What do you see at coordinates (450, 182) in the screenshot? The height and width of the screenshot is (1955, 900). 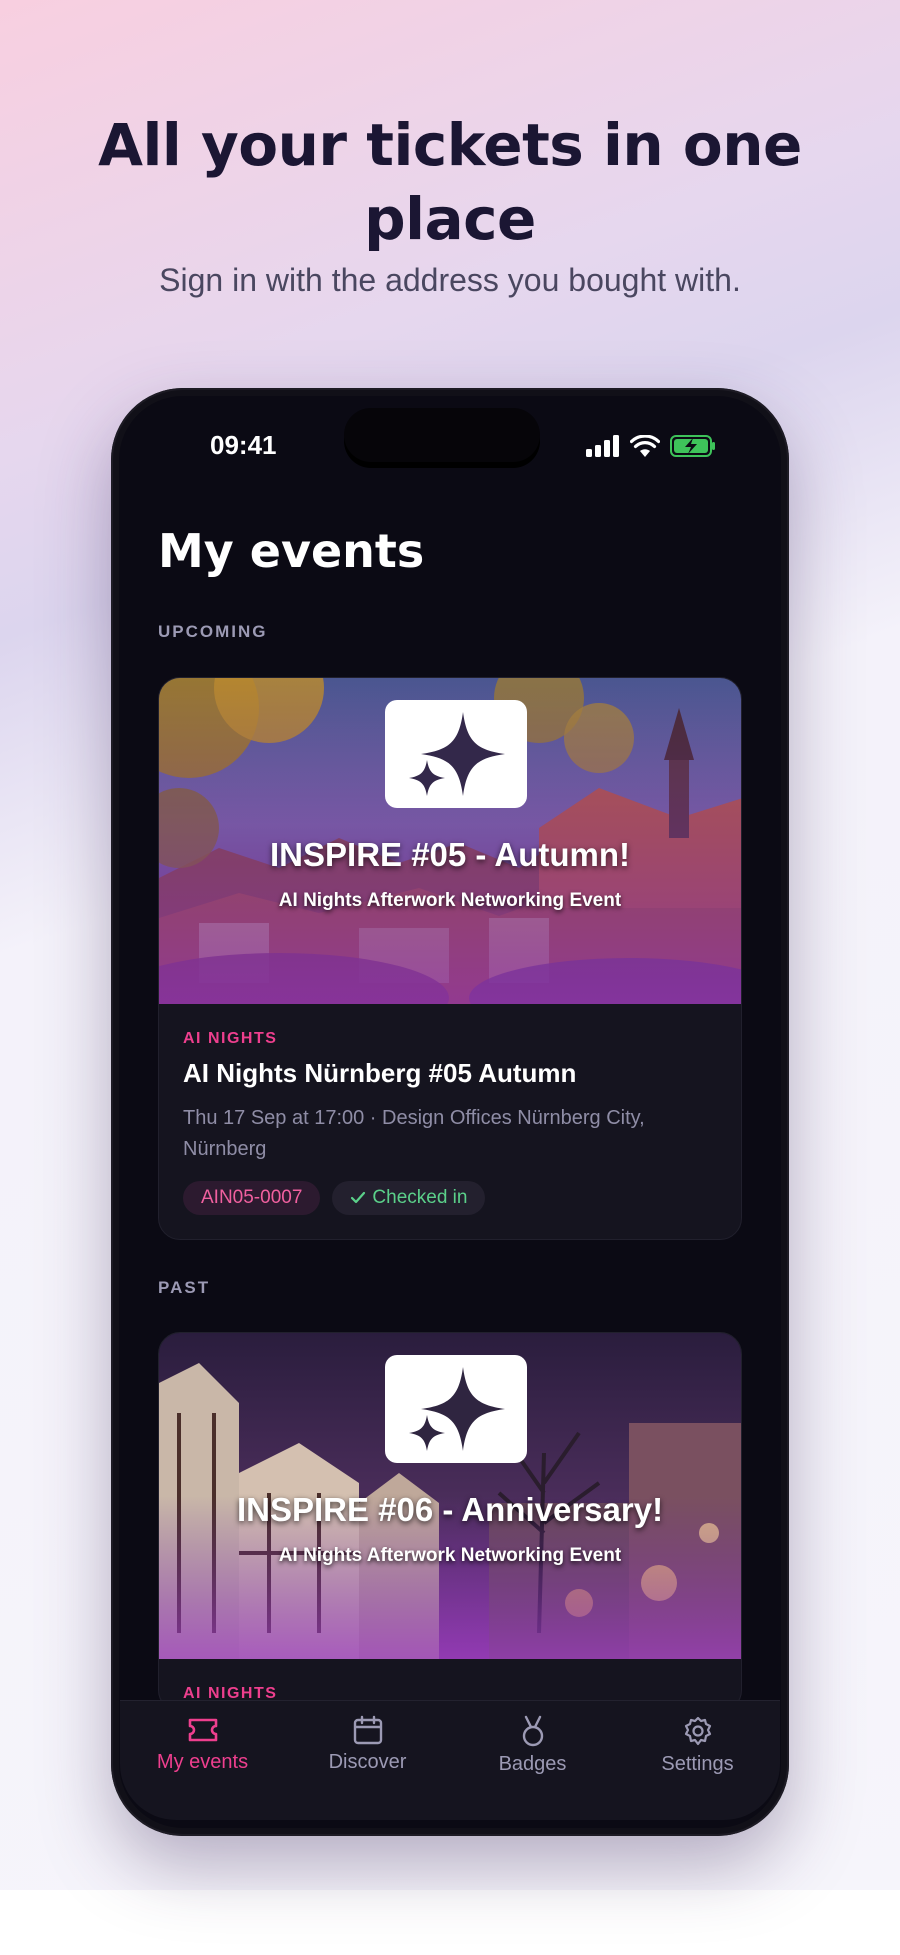 I see `promo-headline: All your tickets in one place` at bounding box center [450, 182].